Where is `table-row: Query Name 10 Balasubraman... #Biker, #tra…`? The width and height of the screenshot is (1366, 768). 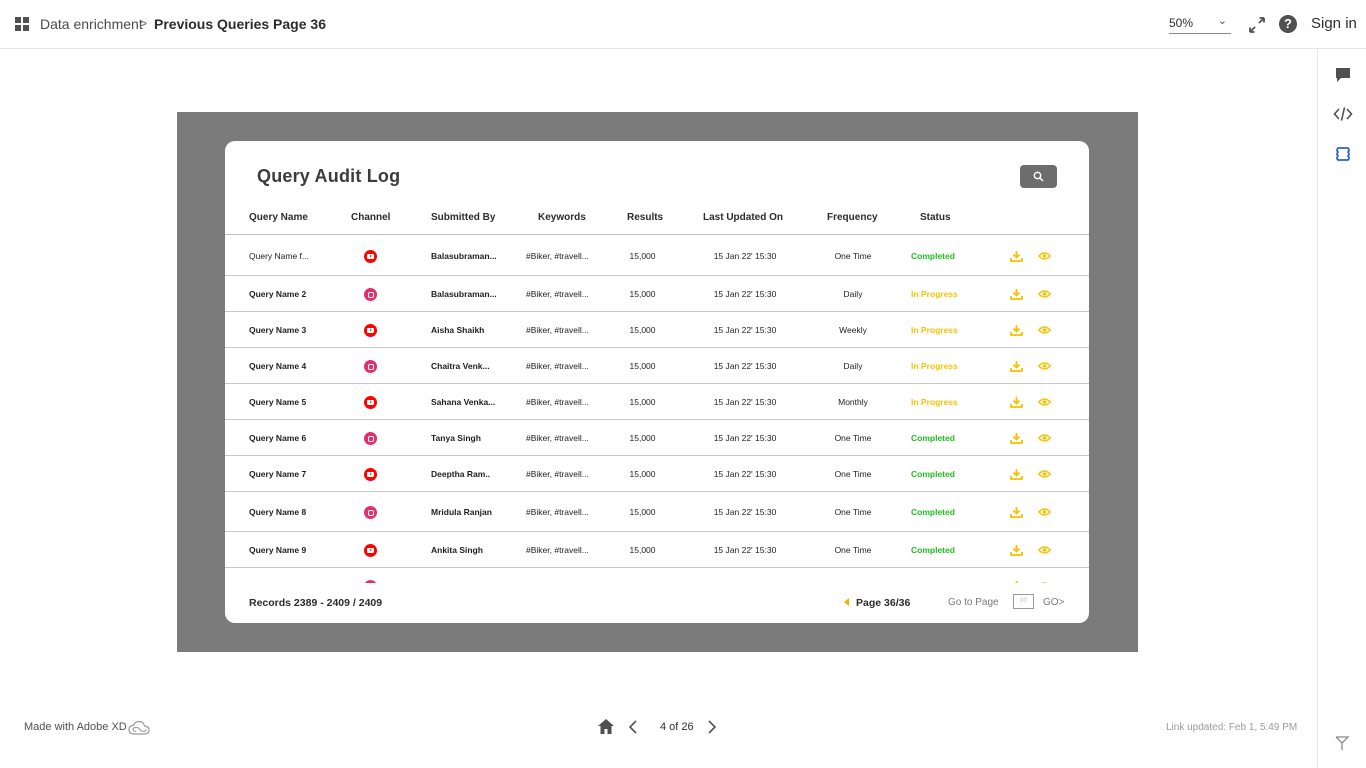
table-row: Query Name 10 Balasubraman... #Biker, #tra… is located at coordinates (657, 575).